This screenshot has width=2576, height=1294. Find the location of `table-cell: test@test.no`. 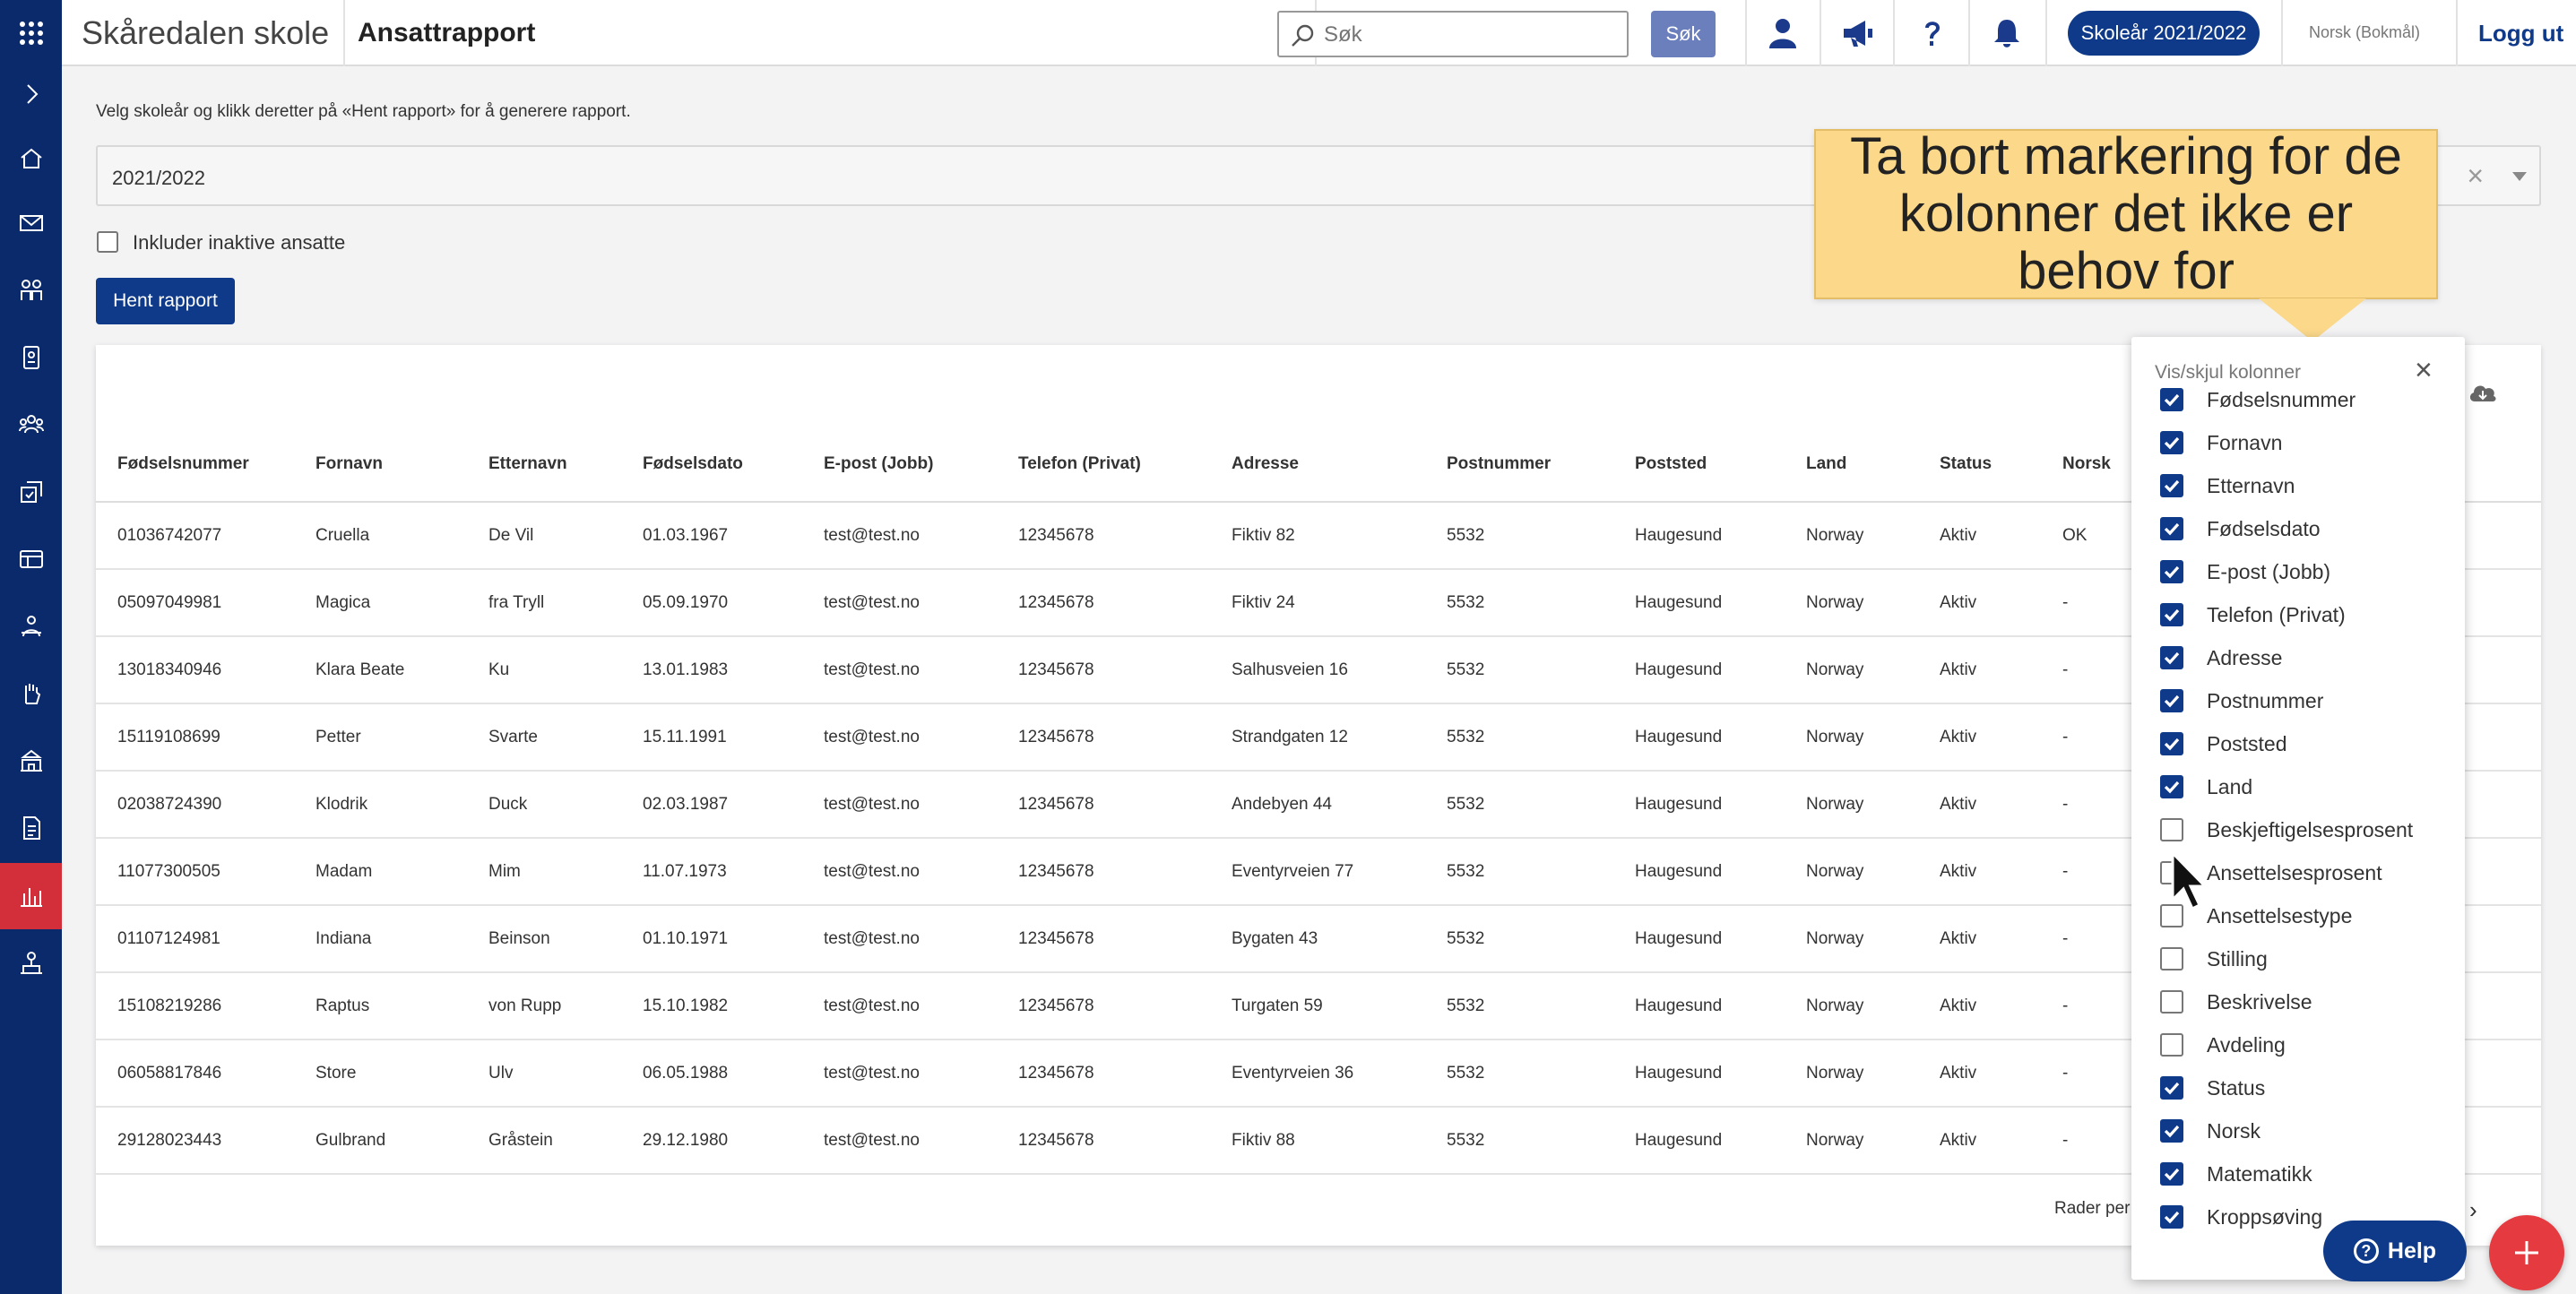

table-cell: test@test.no is located at coordinates (921, 1141).